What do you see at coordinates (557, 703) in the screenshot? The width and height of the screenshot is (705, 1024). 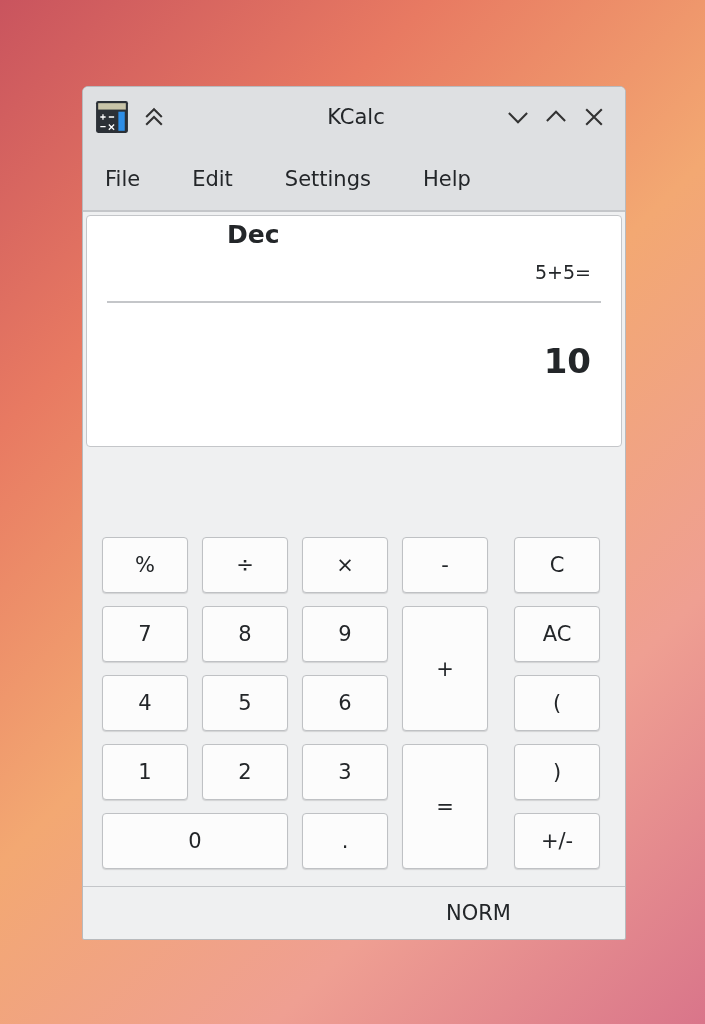 I see `calculator-key: (` at bounding box center [557, 703].